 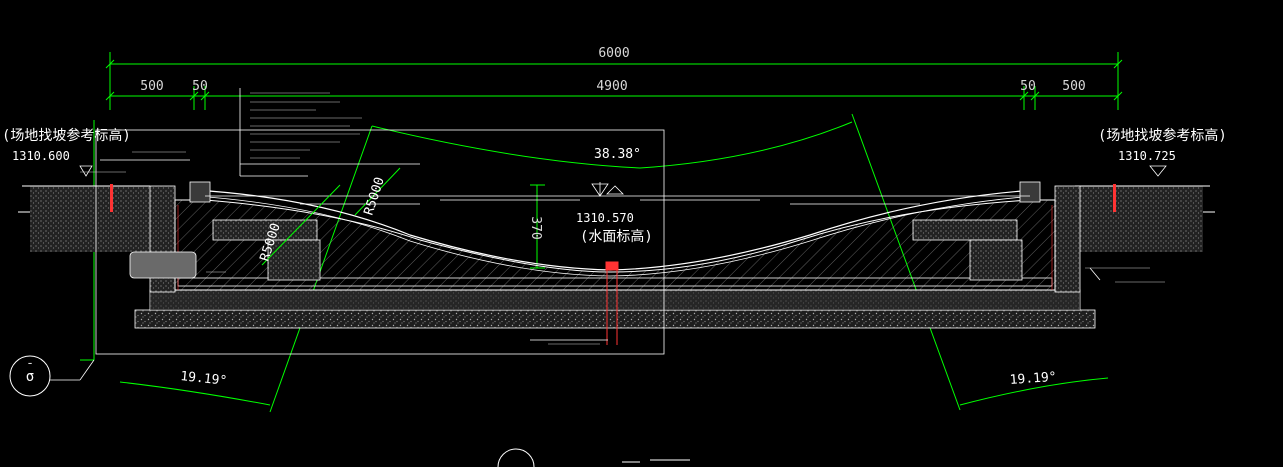 I want to click on angle-bottom-left: 19.19°, so click(x=204, y=379).